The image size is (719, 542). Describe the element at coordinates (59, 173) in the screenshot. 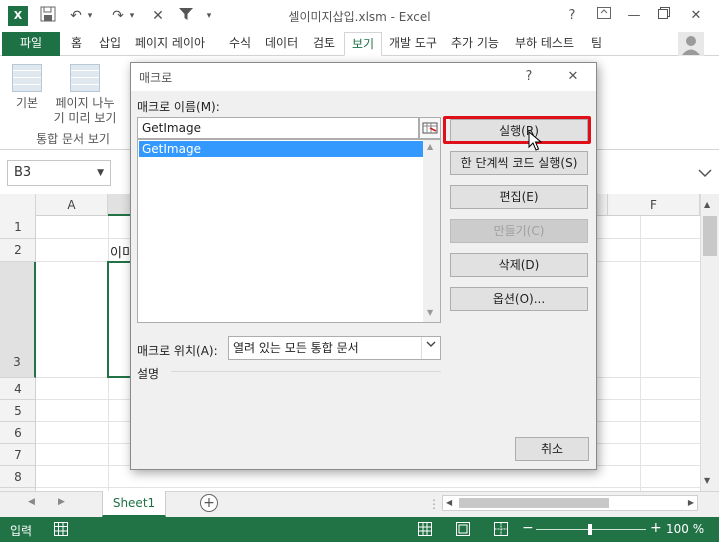

I see `name-box: B3 ▼` at that location.